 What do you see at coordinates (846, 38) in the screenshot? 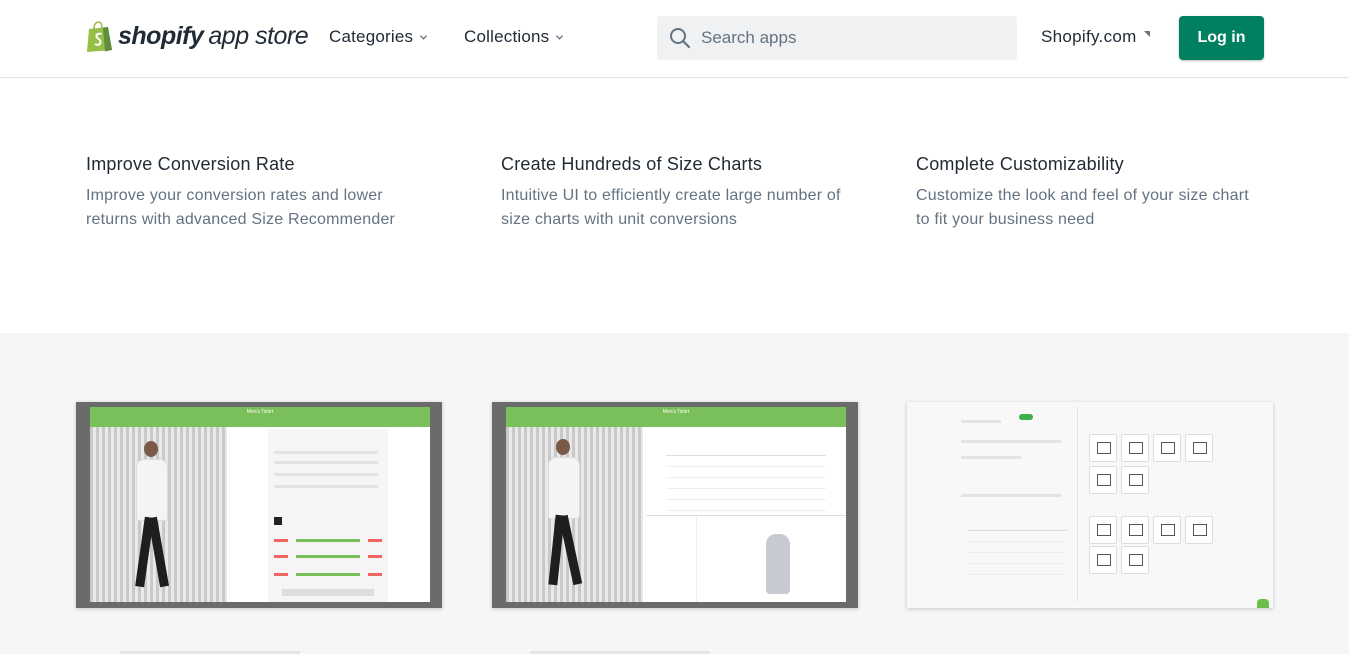
I see `search-input` at bounding box center [846, 38].